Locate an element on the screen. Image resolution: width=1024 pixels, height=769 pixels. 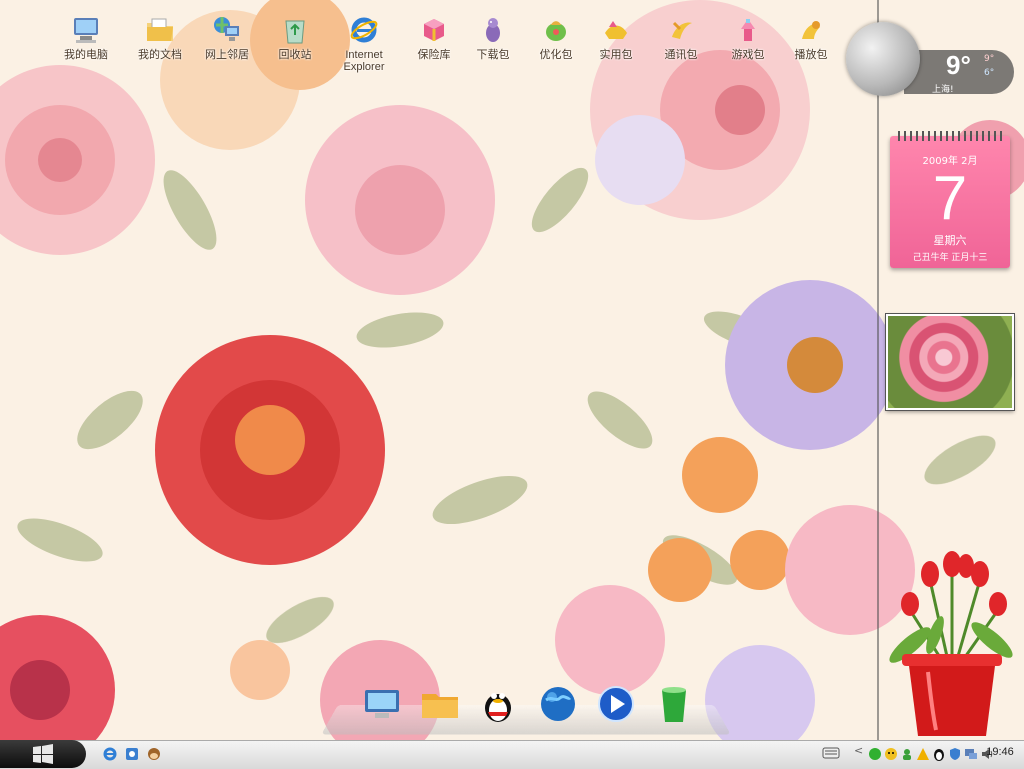
dock-item-folder is located at coordinates (440, 704).